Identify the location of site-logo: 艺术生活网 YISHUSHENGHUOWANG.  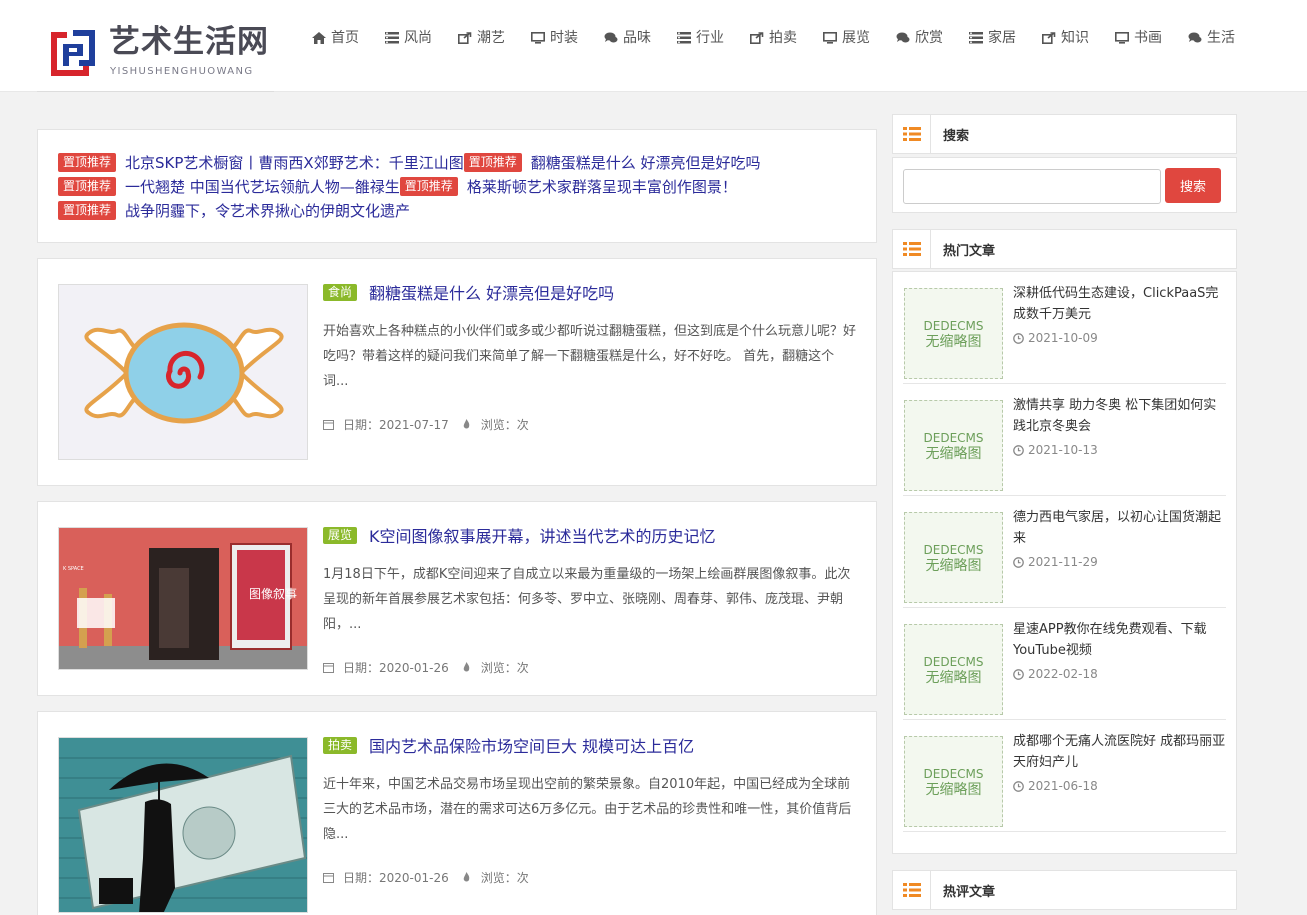
(155, 46).